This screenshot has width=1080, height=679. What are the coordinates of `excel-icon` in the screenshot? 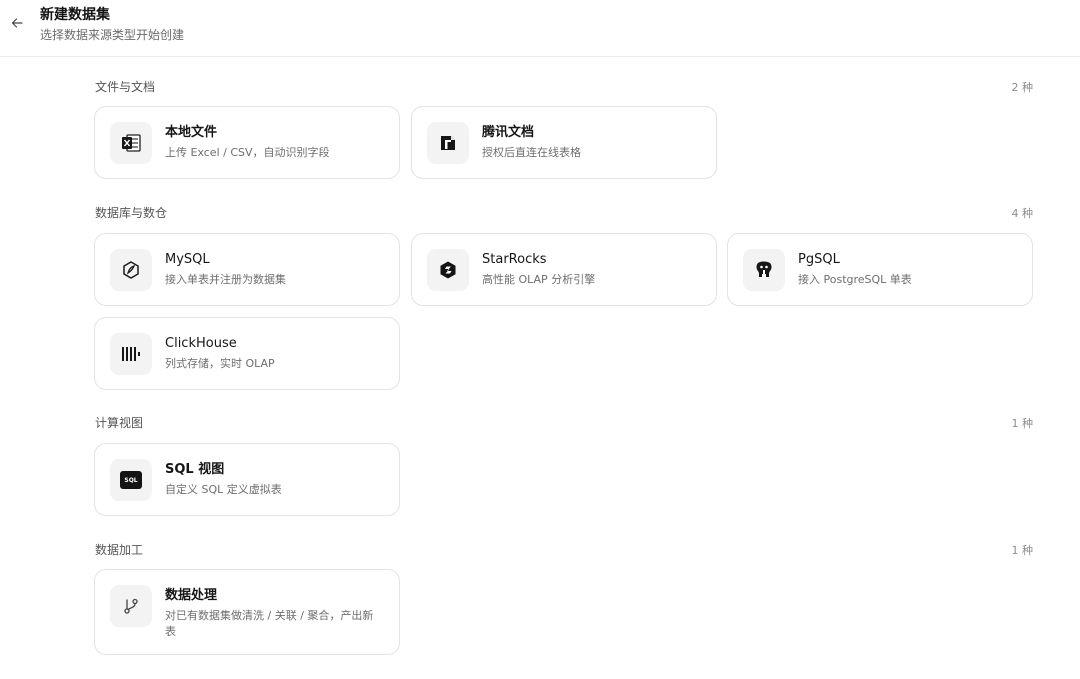 It's located at (131, 143).